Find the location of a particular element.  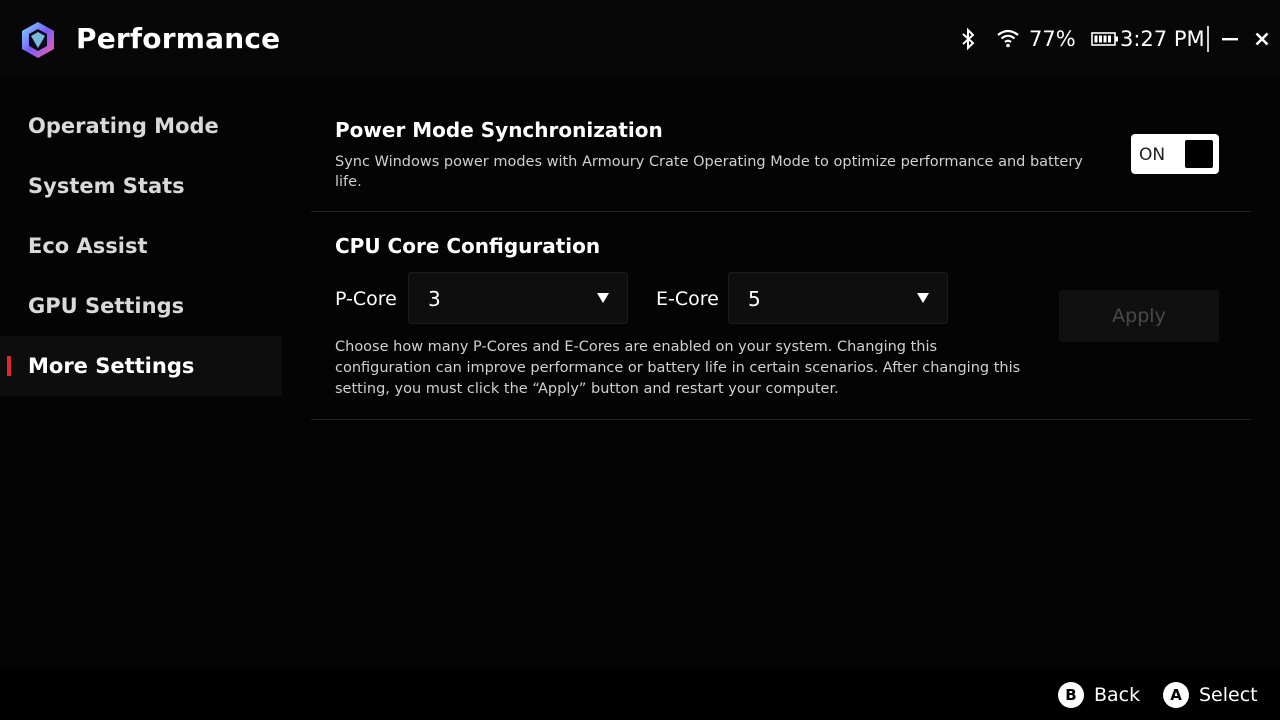

cpu-core-config-title: CPU Core Configuration is located at coordinates (468, 246).